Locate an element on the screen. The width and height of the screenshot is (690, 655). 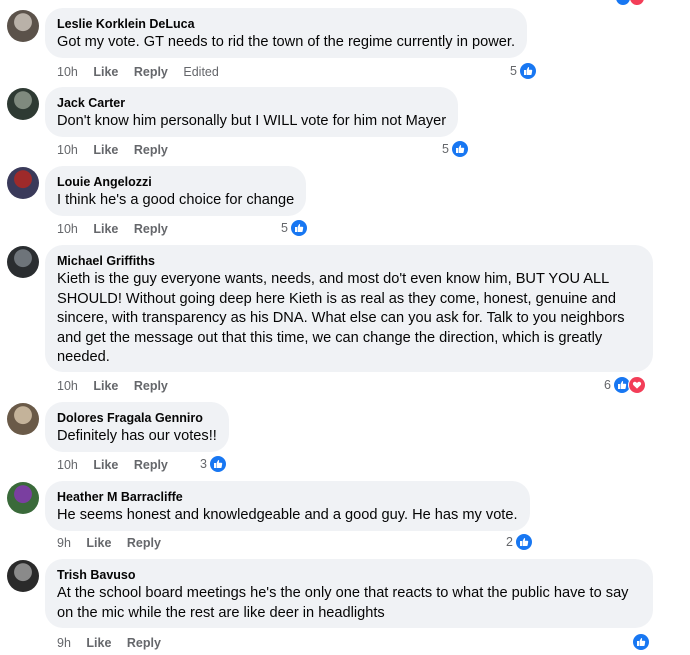
reaction-summary is located at coordinates (641, 642).